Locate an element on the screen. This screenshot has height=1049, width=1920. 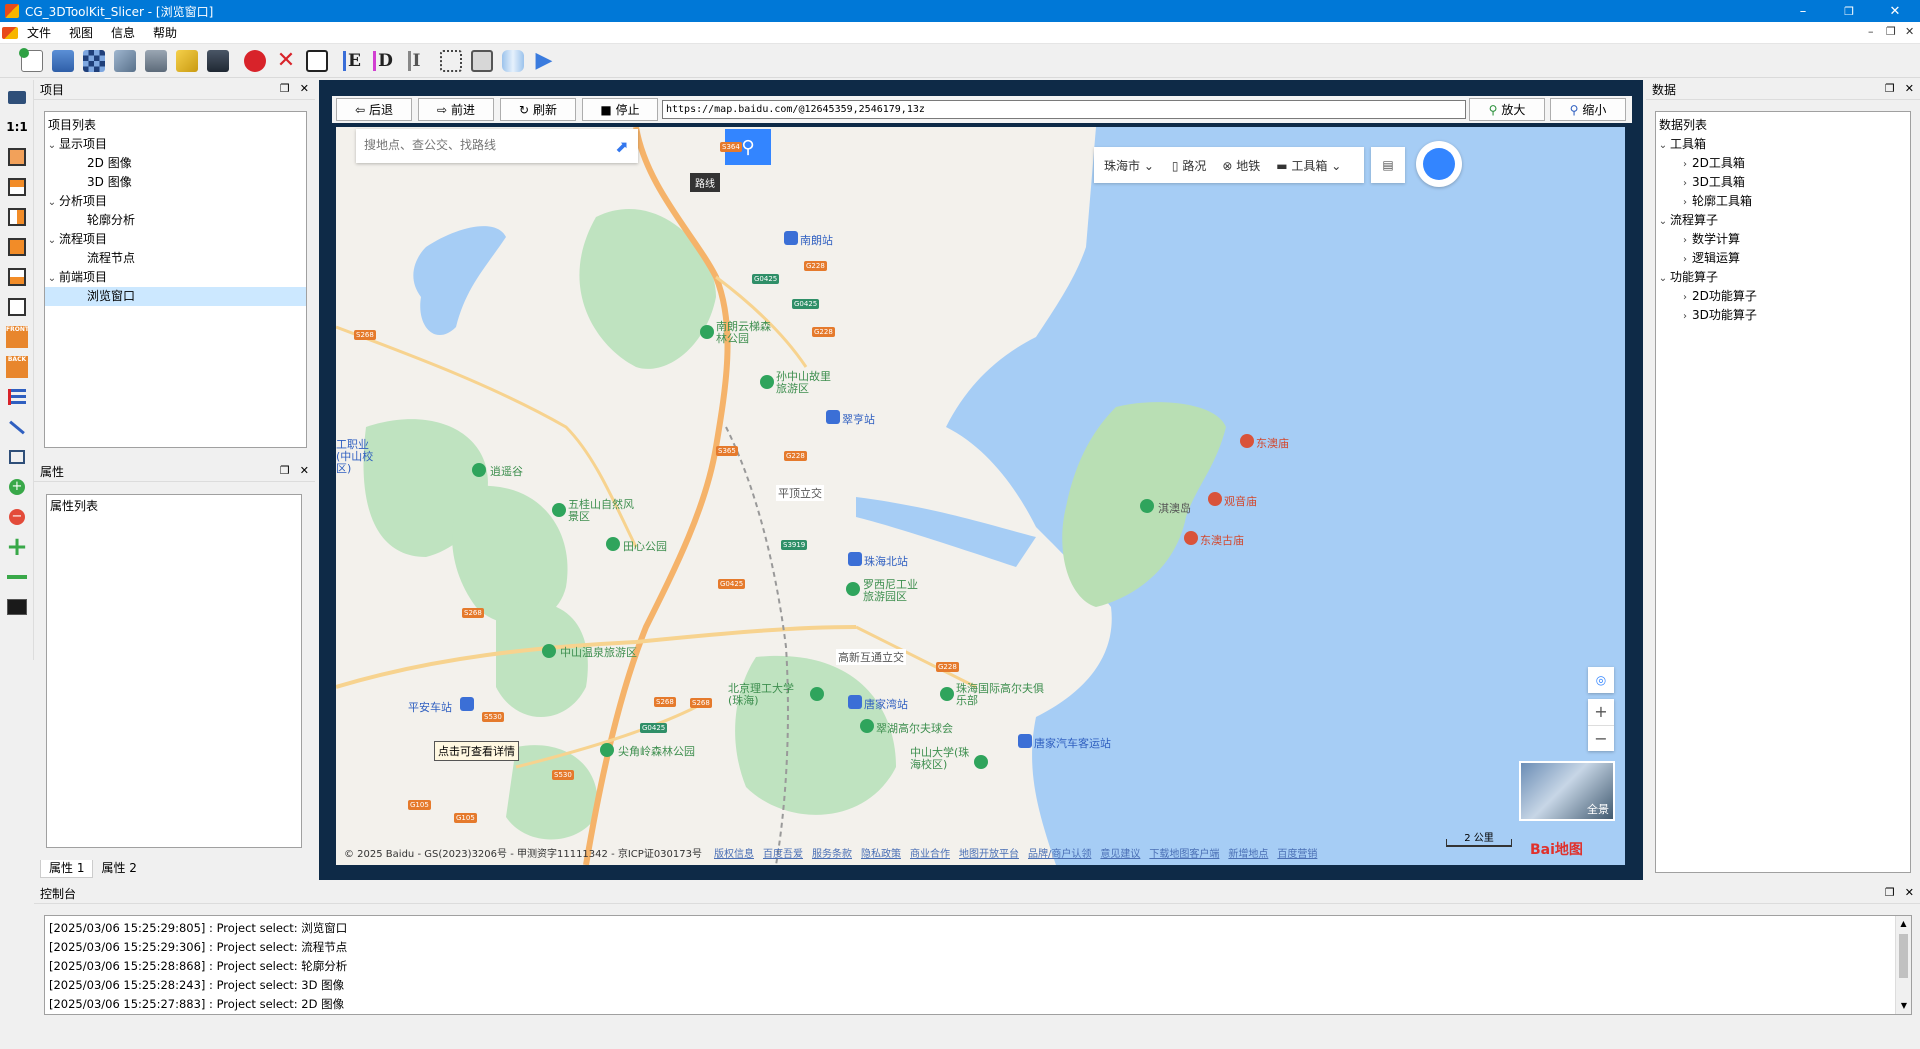
save-button is located at coordinates (218, 61).